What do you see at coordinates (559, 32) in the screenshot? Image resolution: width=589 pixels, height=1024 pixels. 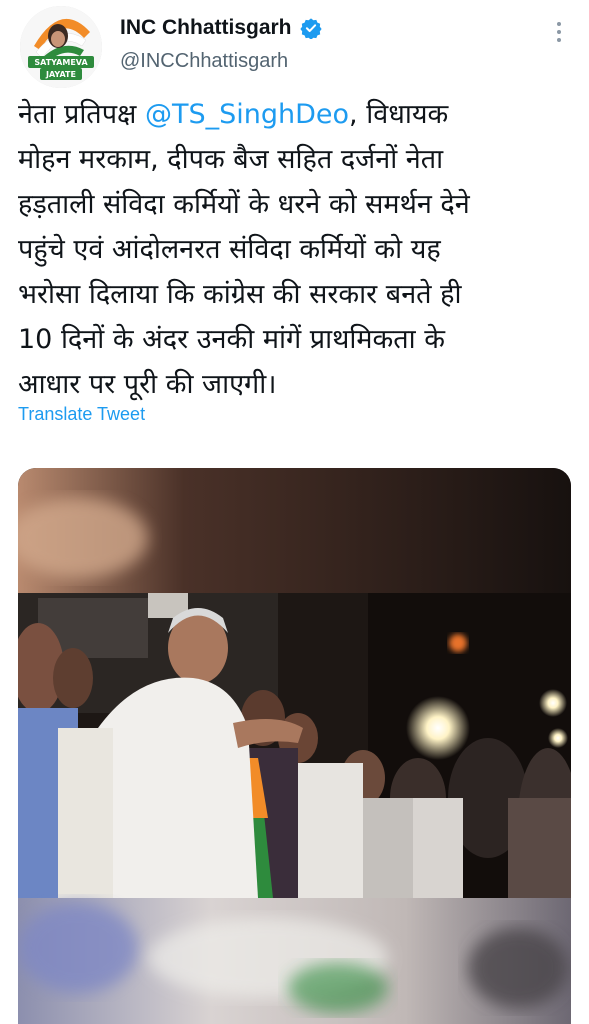 I see `more-options-icon` at bounding box center [559, 32].